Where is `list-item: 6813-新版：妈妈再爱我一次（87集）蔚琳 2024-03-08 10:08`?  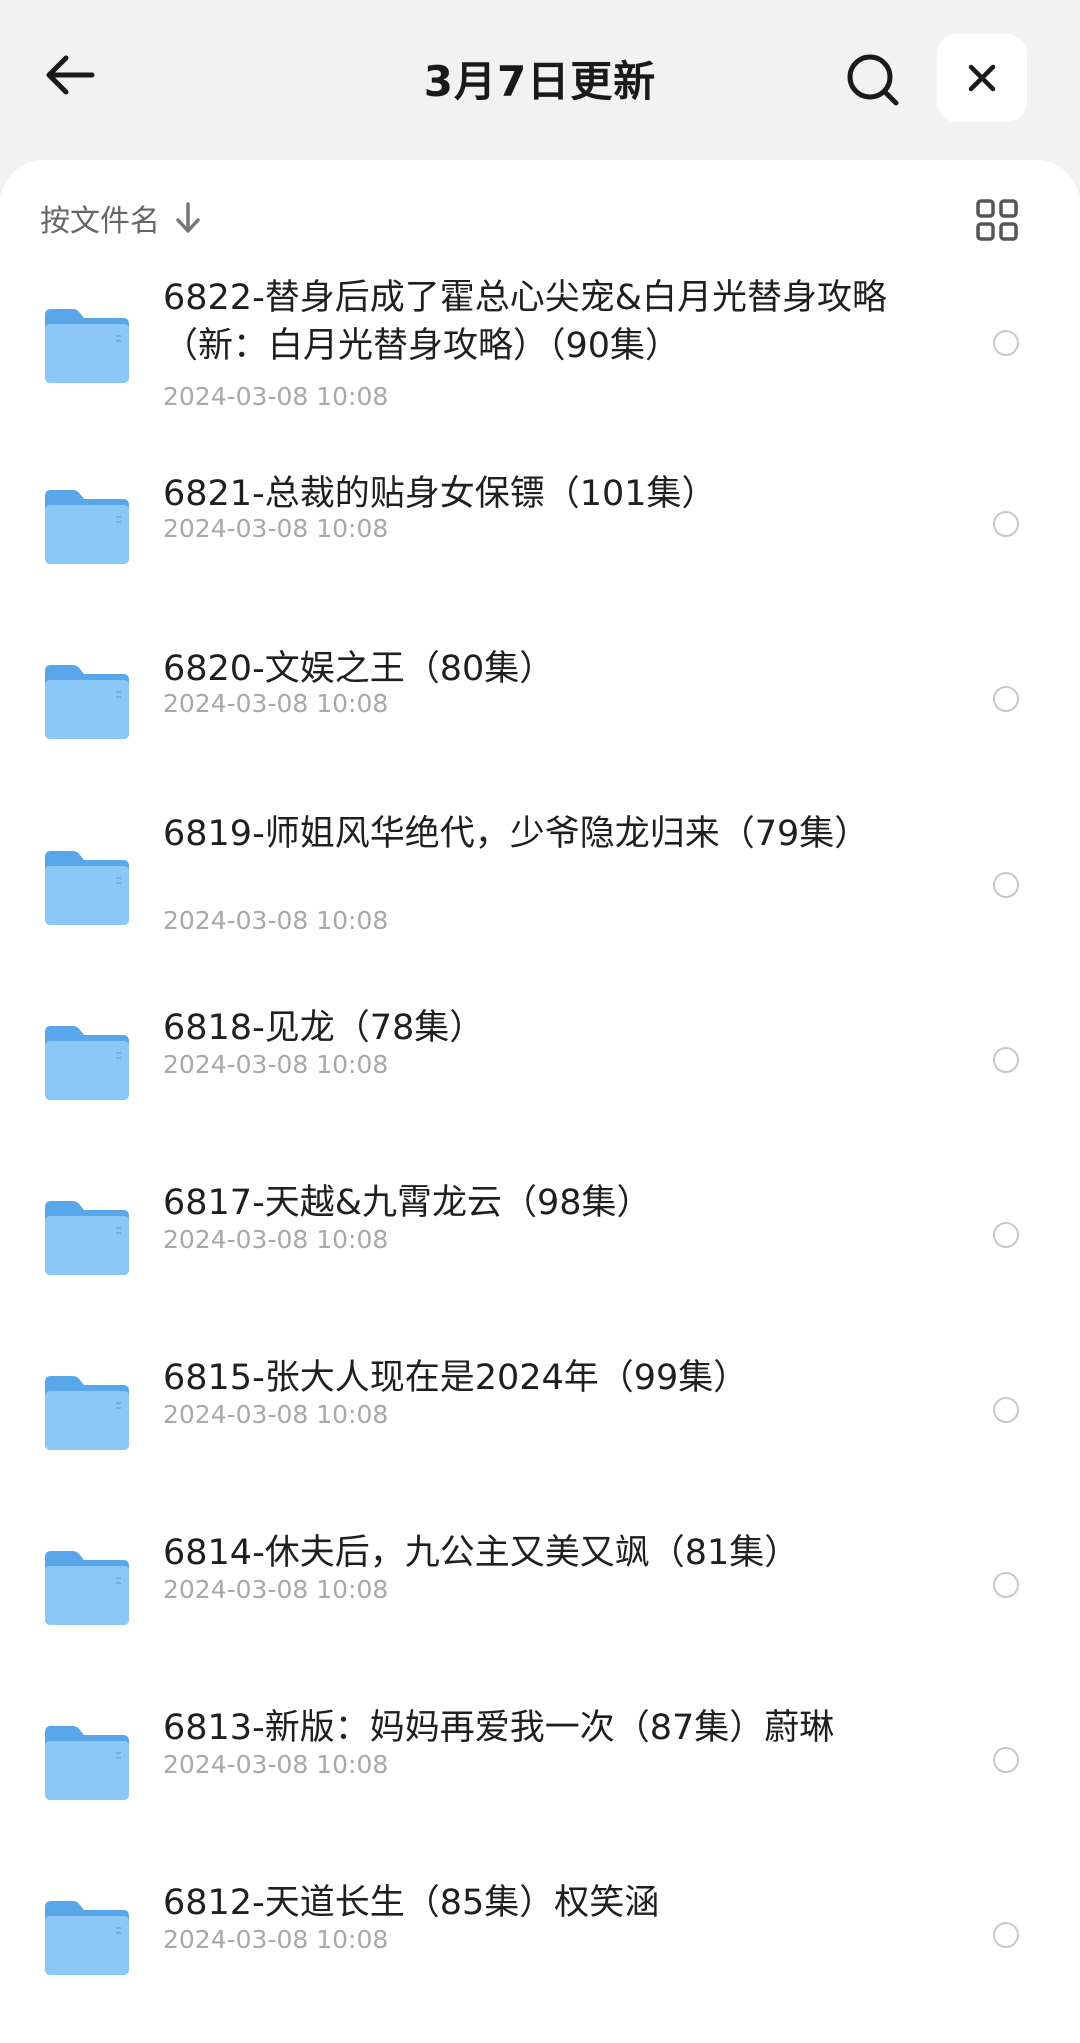 list-item: 6813-新版：妈妈再爱我一次（87集）蔚琳 2024-03-08 10:08 is located at coordinates (540, 1785).